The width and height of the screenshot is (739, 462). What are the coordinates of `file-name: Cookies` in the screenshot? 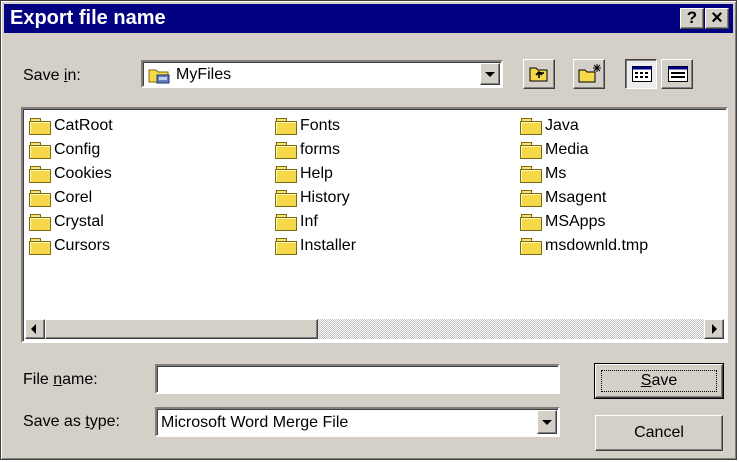 It's located at (83, 173).